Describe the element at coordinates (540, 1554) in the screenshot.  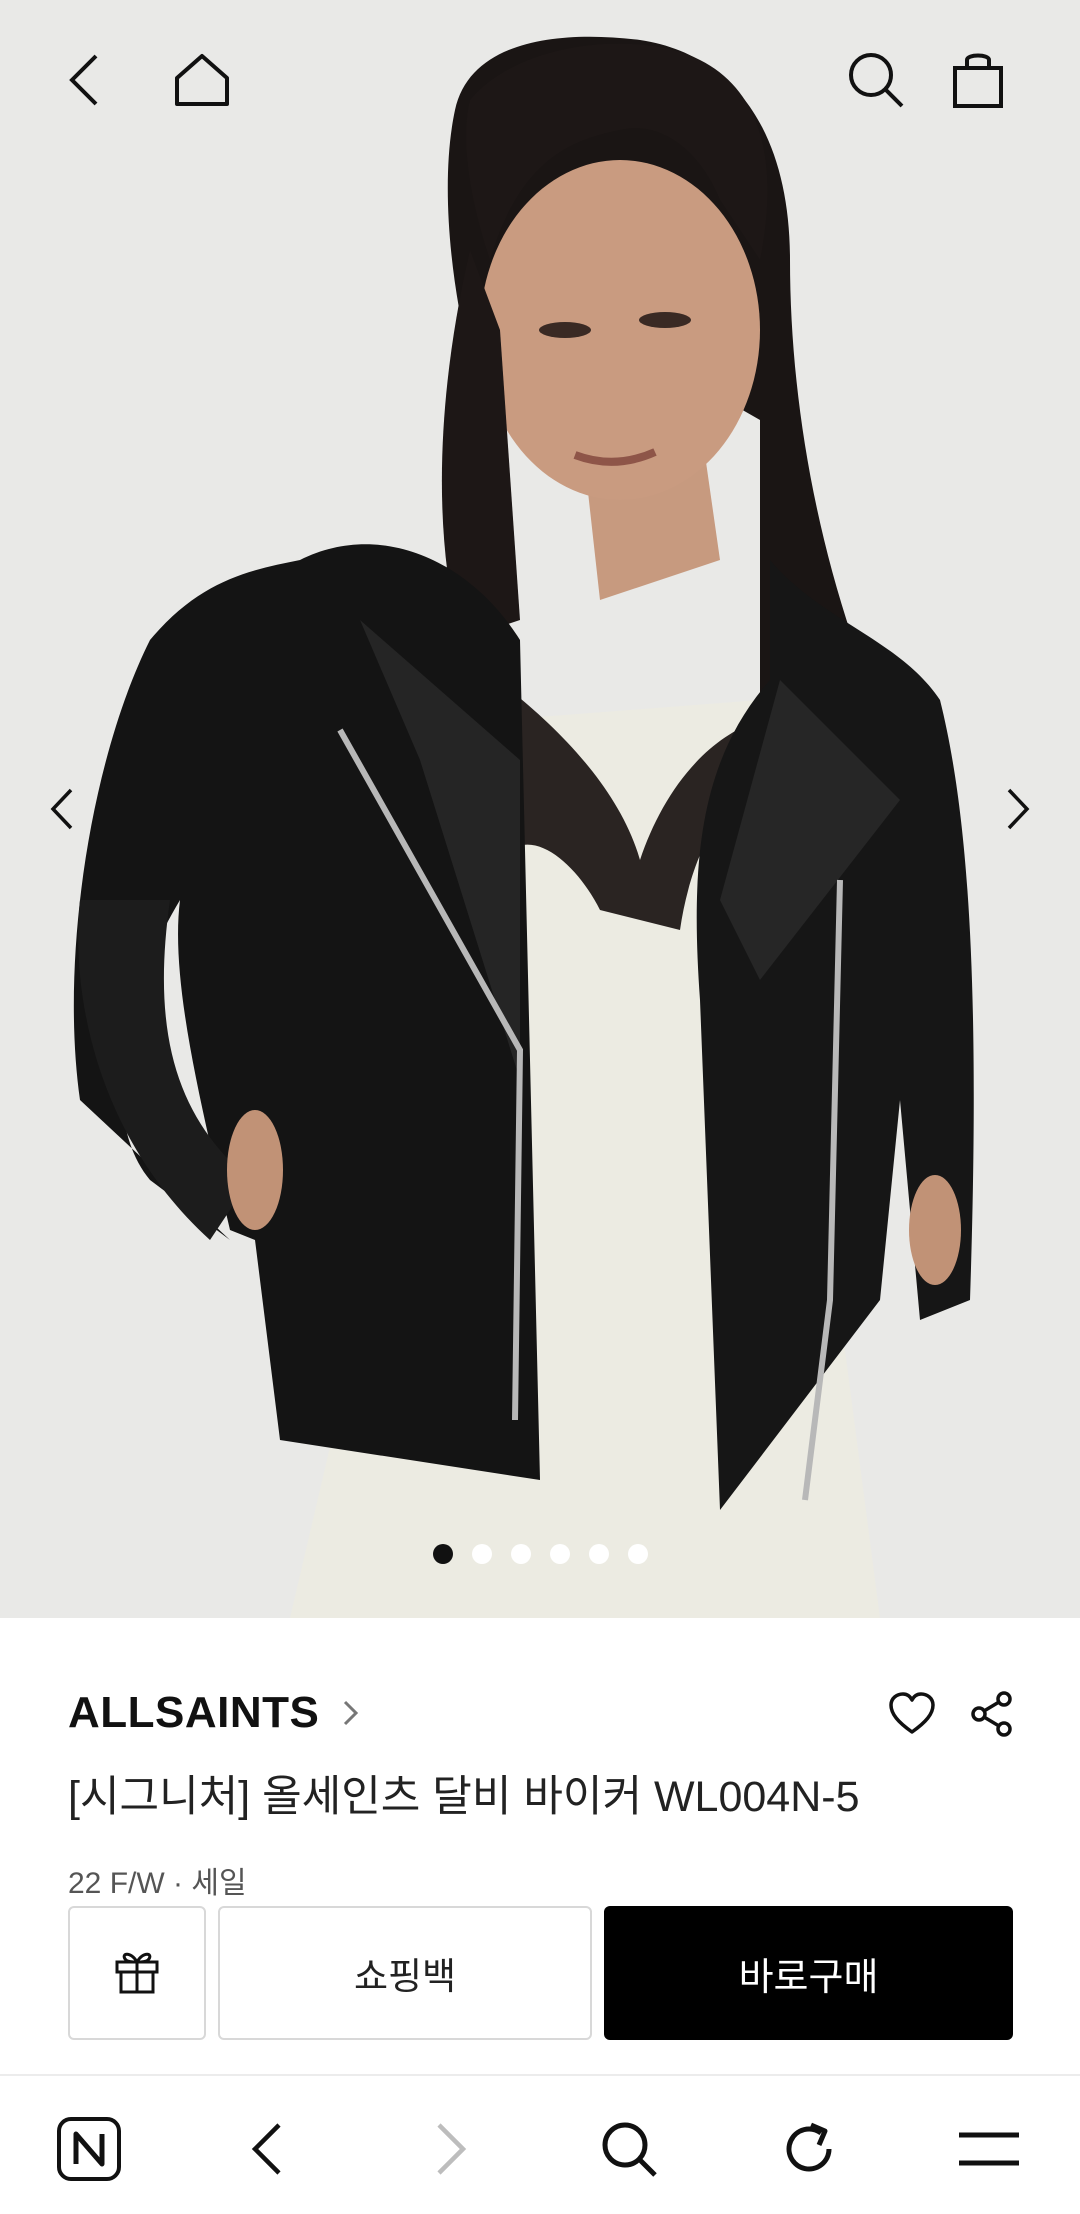
I see `carousel-indicator` at that location.